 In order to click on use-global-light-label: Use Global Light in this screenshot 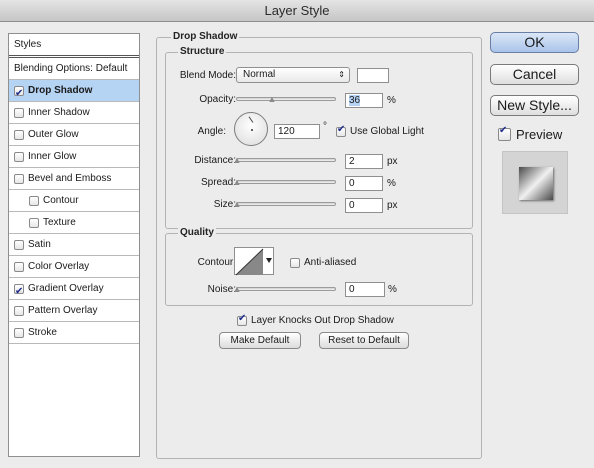, I will do `click(387, 131)`.